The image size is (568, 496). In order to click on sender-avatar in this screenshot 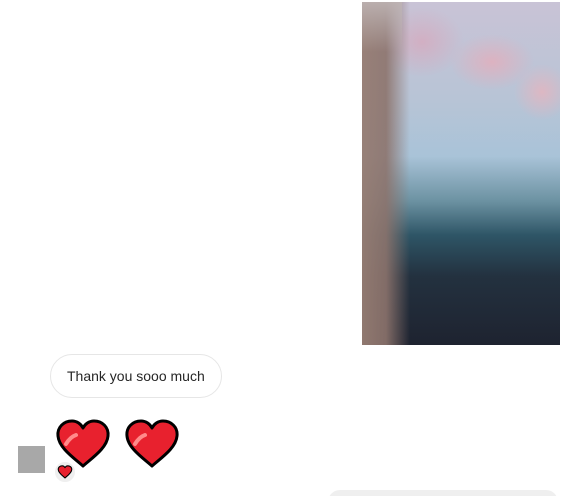, I will do `click(31, 459)`.